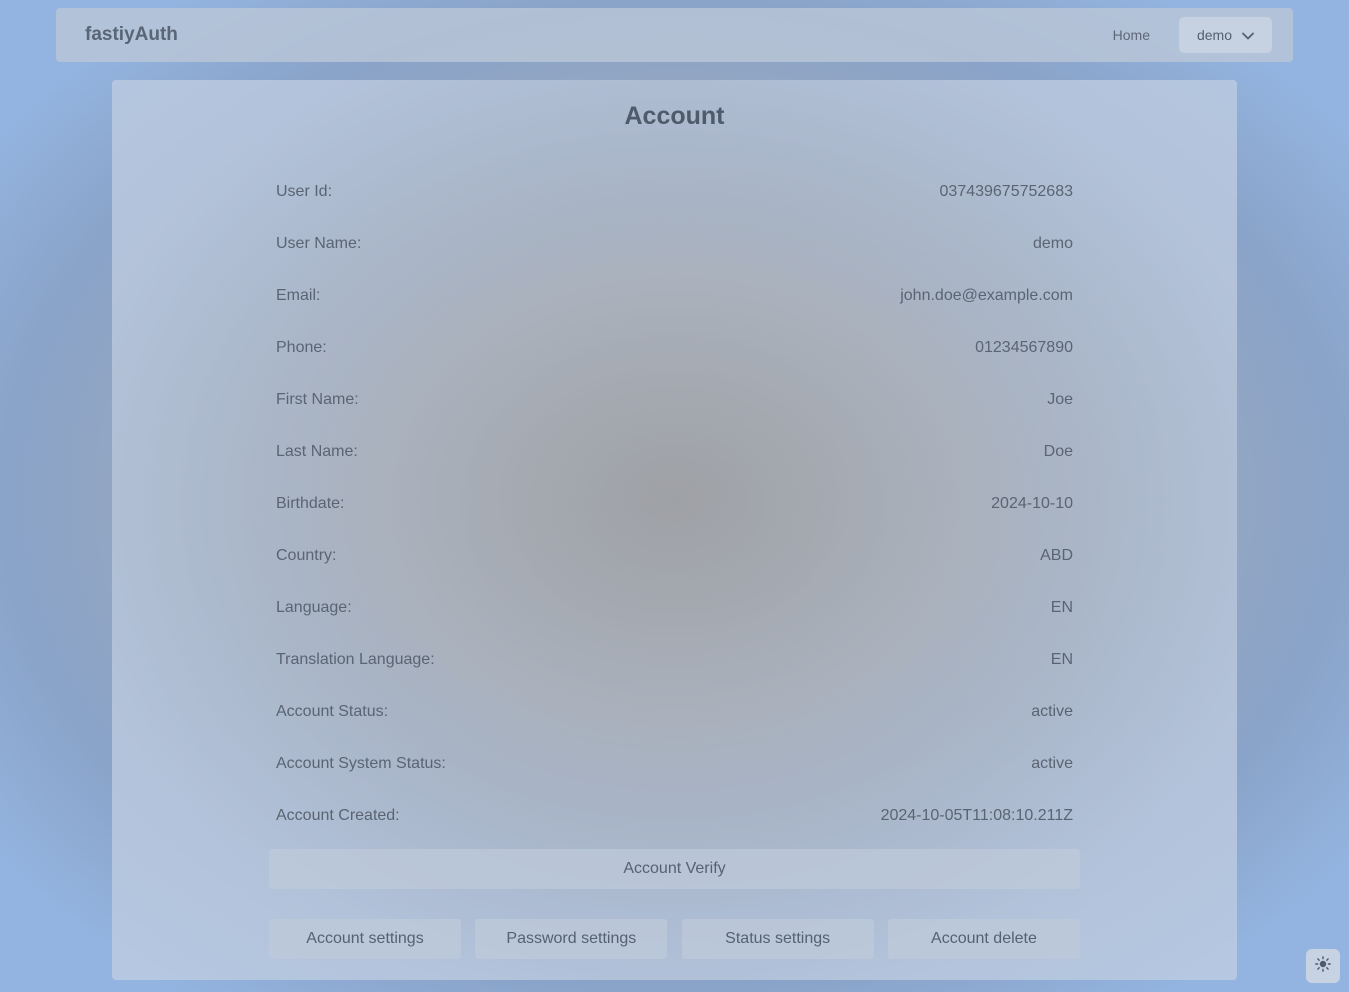 The height and width of the screenshot is (992, 1349). I want to click on detail-row-birthdate: Birthdate: 2024-10-10, so click(674, 504).